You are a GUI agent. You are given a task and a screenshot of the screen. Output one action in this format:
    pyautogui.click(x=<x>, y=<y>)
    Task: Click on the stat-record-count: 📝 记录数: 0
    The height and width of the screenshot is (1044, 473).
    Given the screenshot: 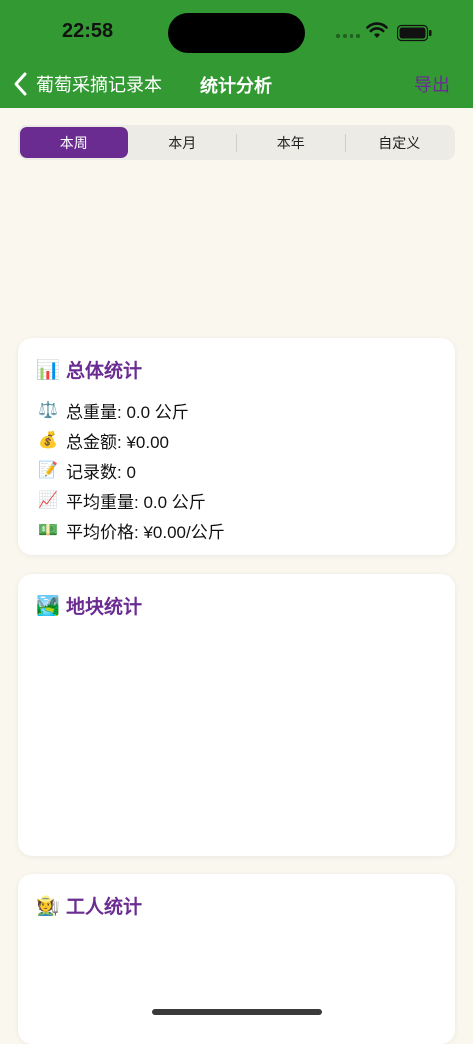 What is the action you would take?
    pyautogui.click(x=130, y=470)
    